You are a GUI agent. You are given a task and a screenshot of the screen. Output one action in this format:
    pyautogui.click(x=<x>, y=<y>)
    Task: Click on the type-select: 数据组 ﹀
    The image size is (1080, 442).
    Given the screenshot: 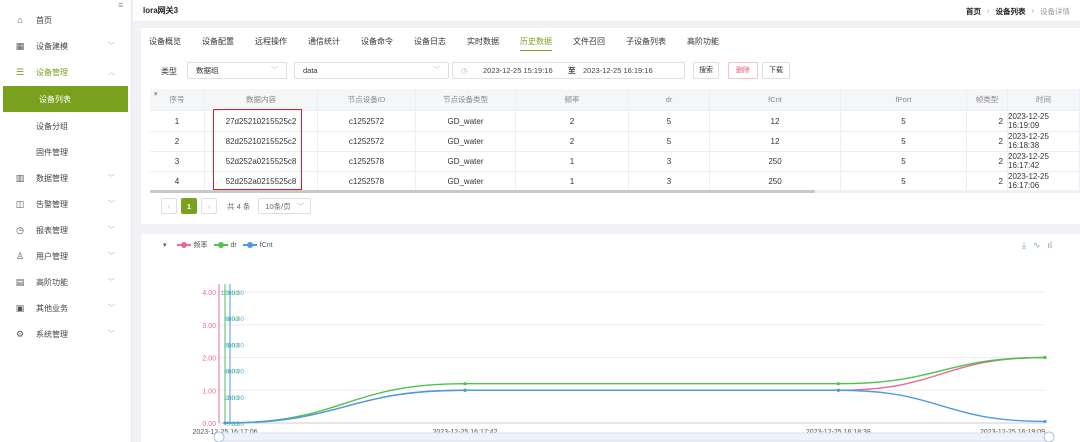 What is the action you would take?
    pyautogui.click(x=237, y=70)
    